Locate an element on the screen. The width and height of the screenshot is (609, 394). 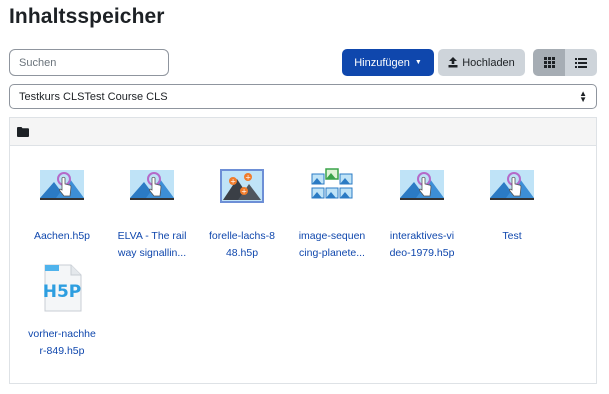
file-name-line: deo-1979.h5p is located at coordinates (422, 253).